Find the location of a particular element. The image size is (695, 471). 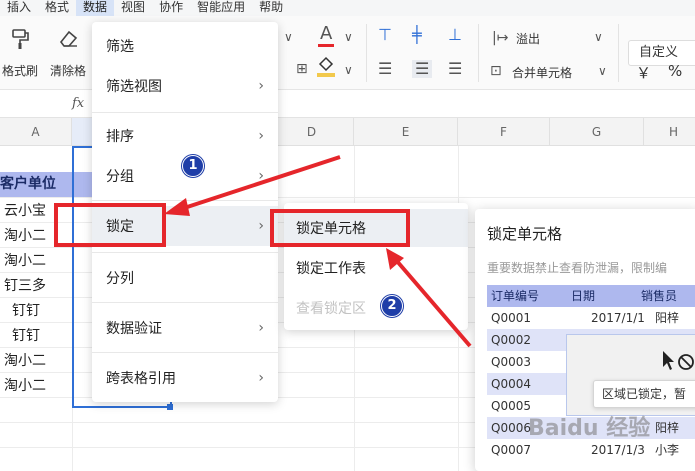

locked-tooltip: 区域已锁定，暂 is located at coordinates (644, 394).